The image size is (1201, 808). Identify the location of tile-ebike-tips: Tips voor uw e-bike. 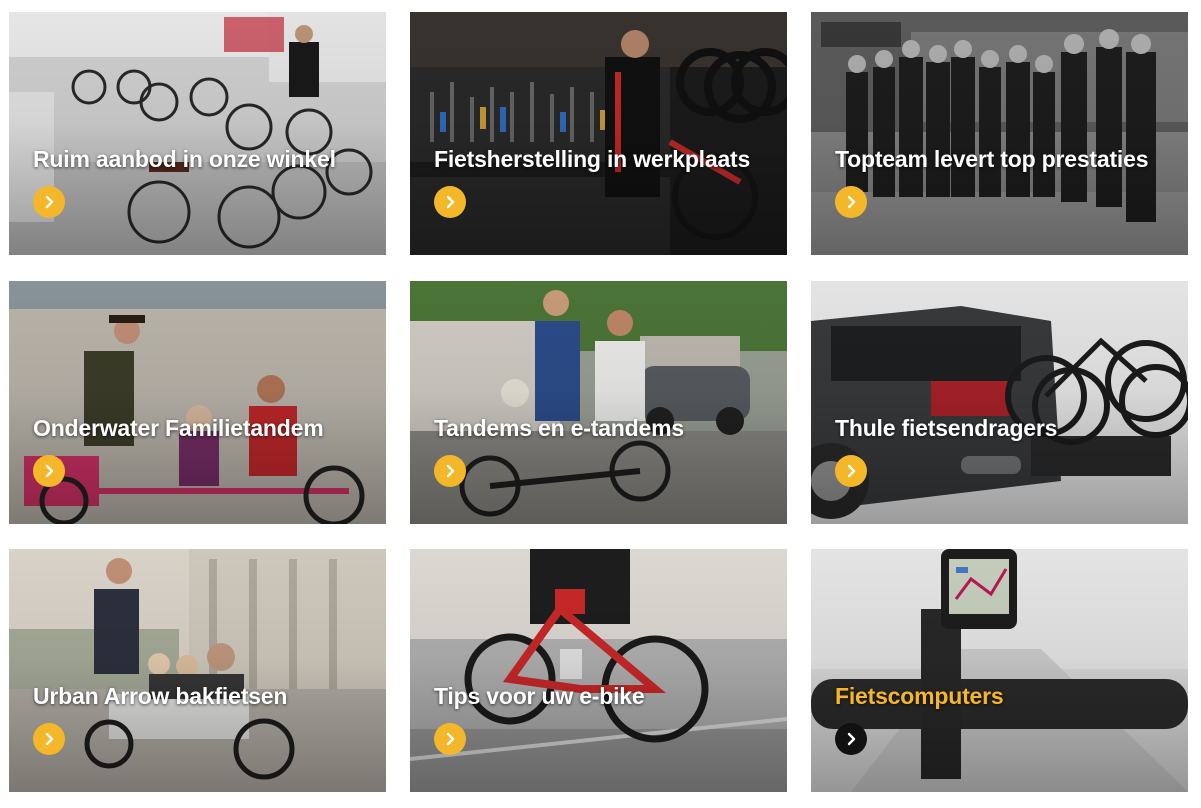
(598, 670).